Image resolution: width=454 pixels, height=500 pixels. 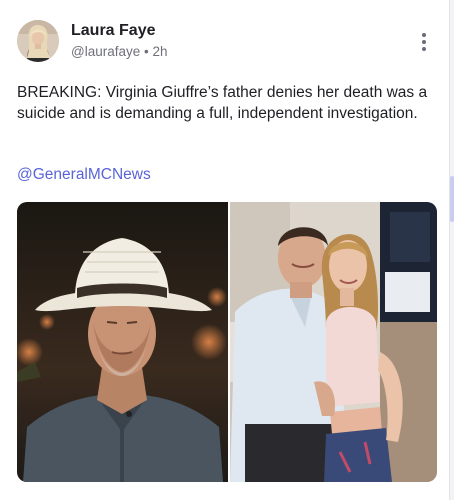 I want to click on author-name: Laura Faye, so click(x=113, y=31).